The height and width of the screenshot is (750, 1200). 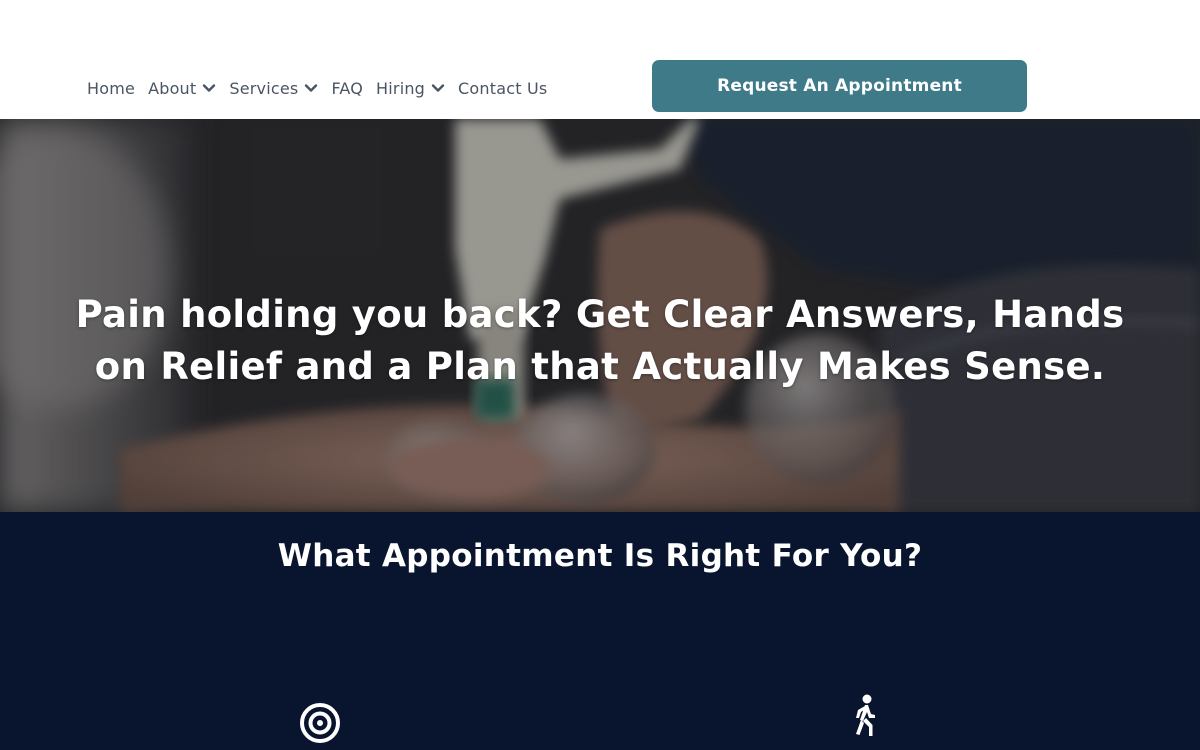 I want to click on nav-contact-us: Contact Us, so click(x=502, y=88).